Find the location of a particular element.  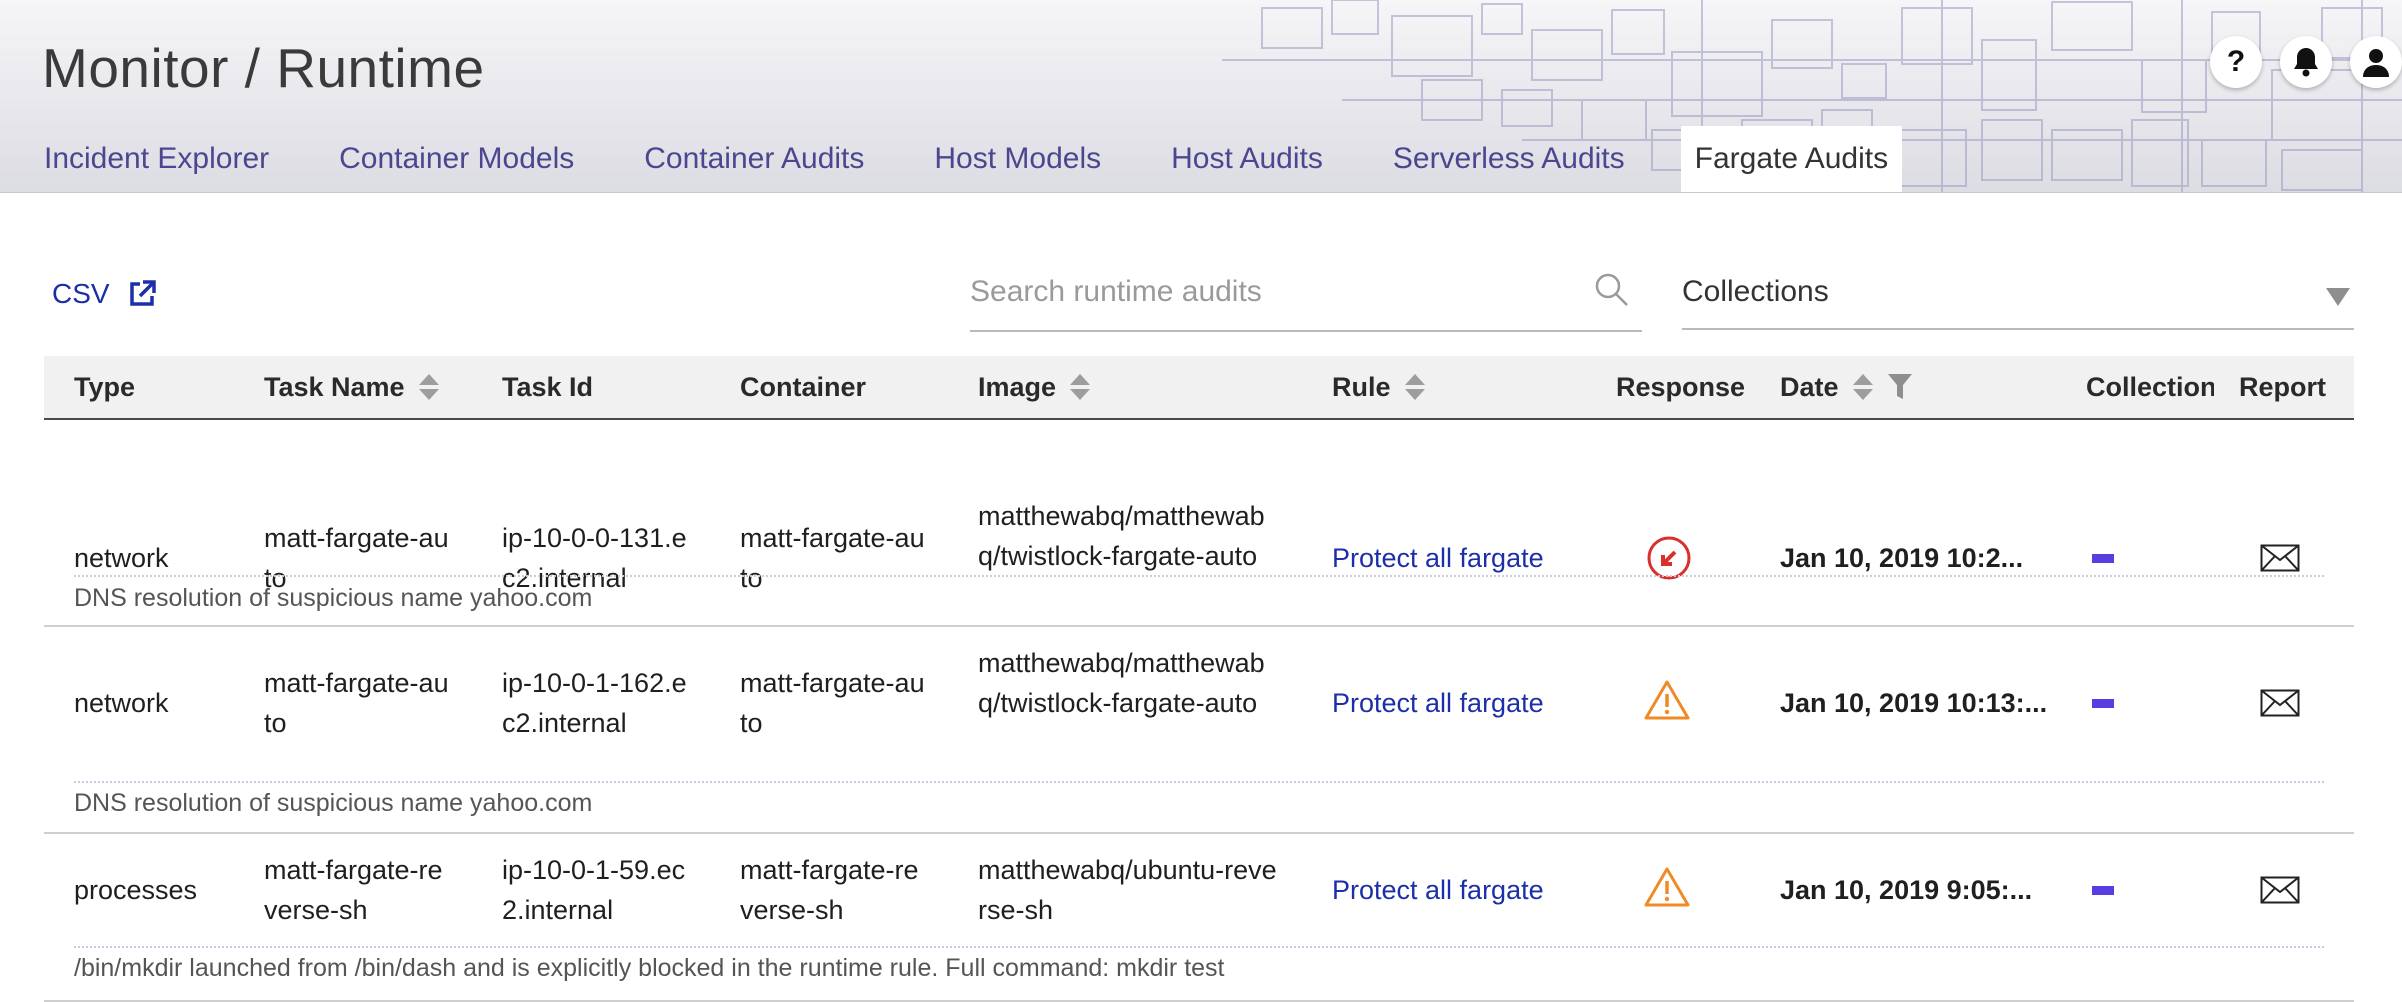

tab-container-audits: Container Audits is located at coordinates (755, 159).